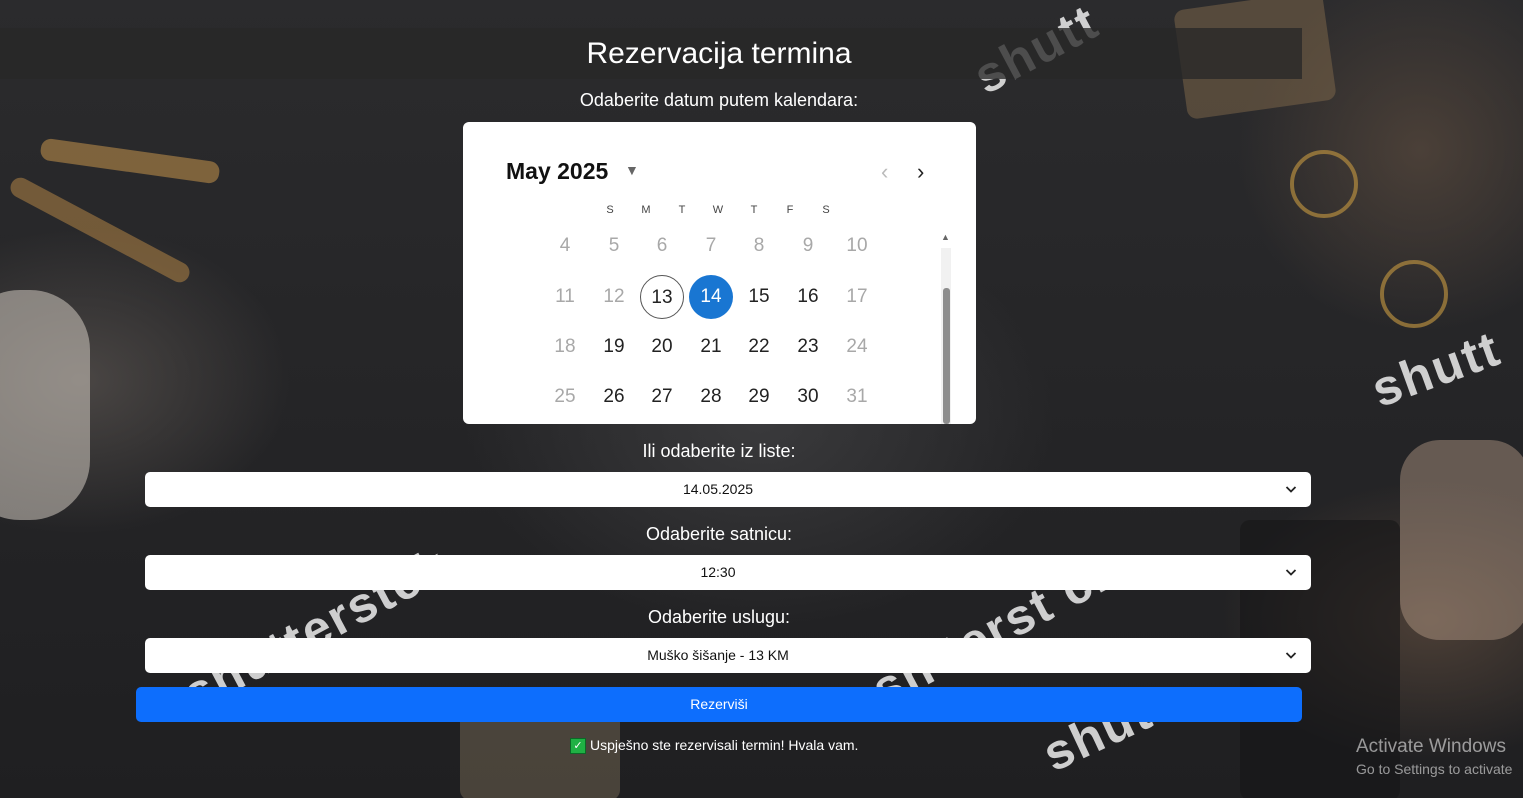 The width and height of the screenshot is (1523, 798). What do you see at coordinates (719, 534) in the screenshot?
I see `time-label: Odaberite satnicu:` at bounding box center [719, 534].